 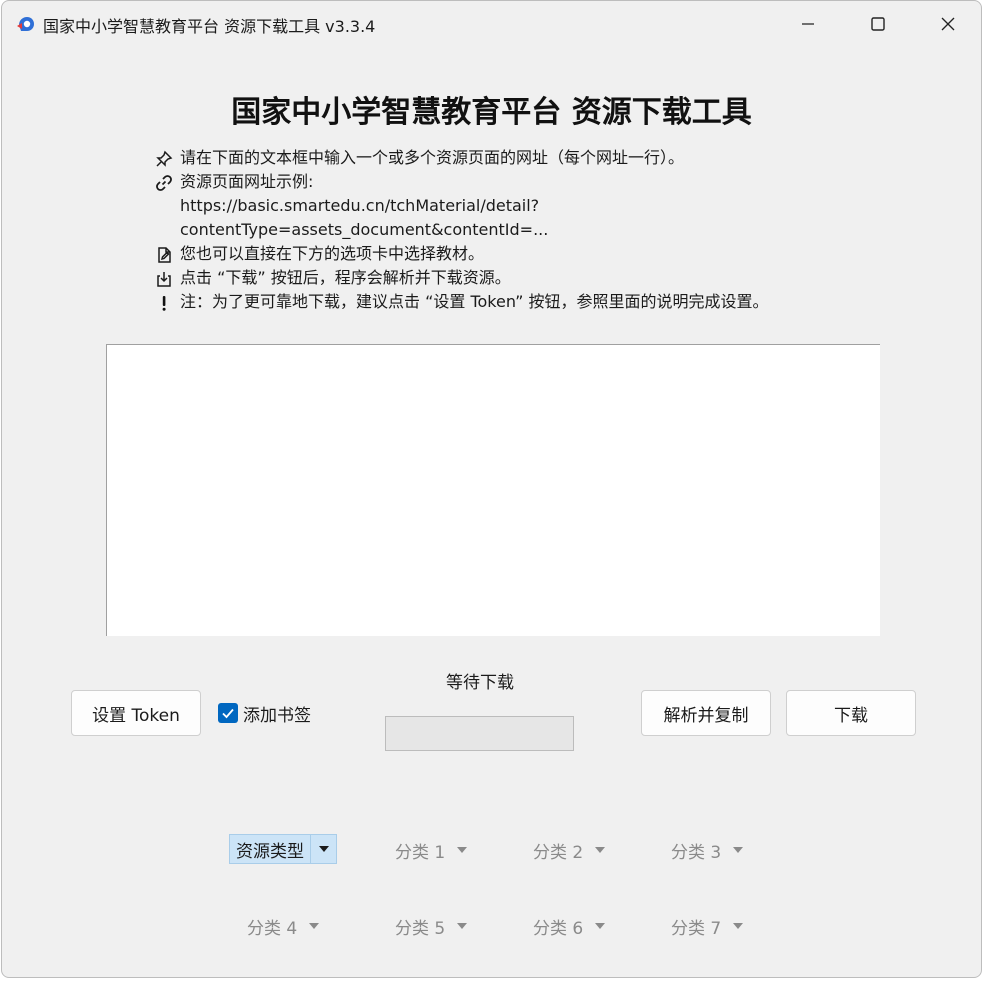 What do you see at coordinates (277, 713) in the screenshot?
I see `bookmark-label: 添加书签` at bounding box center [277, 713].